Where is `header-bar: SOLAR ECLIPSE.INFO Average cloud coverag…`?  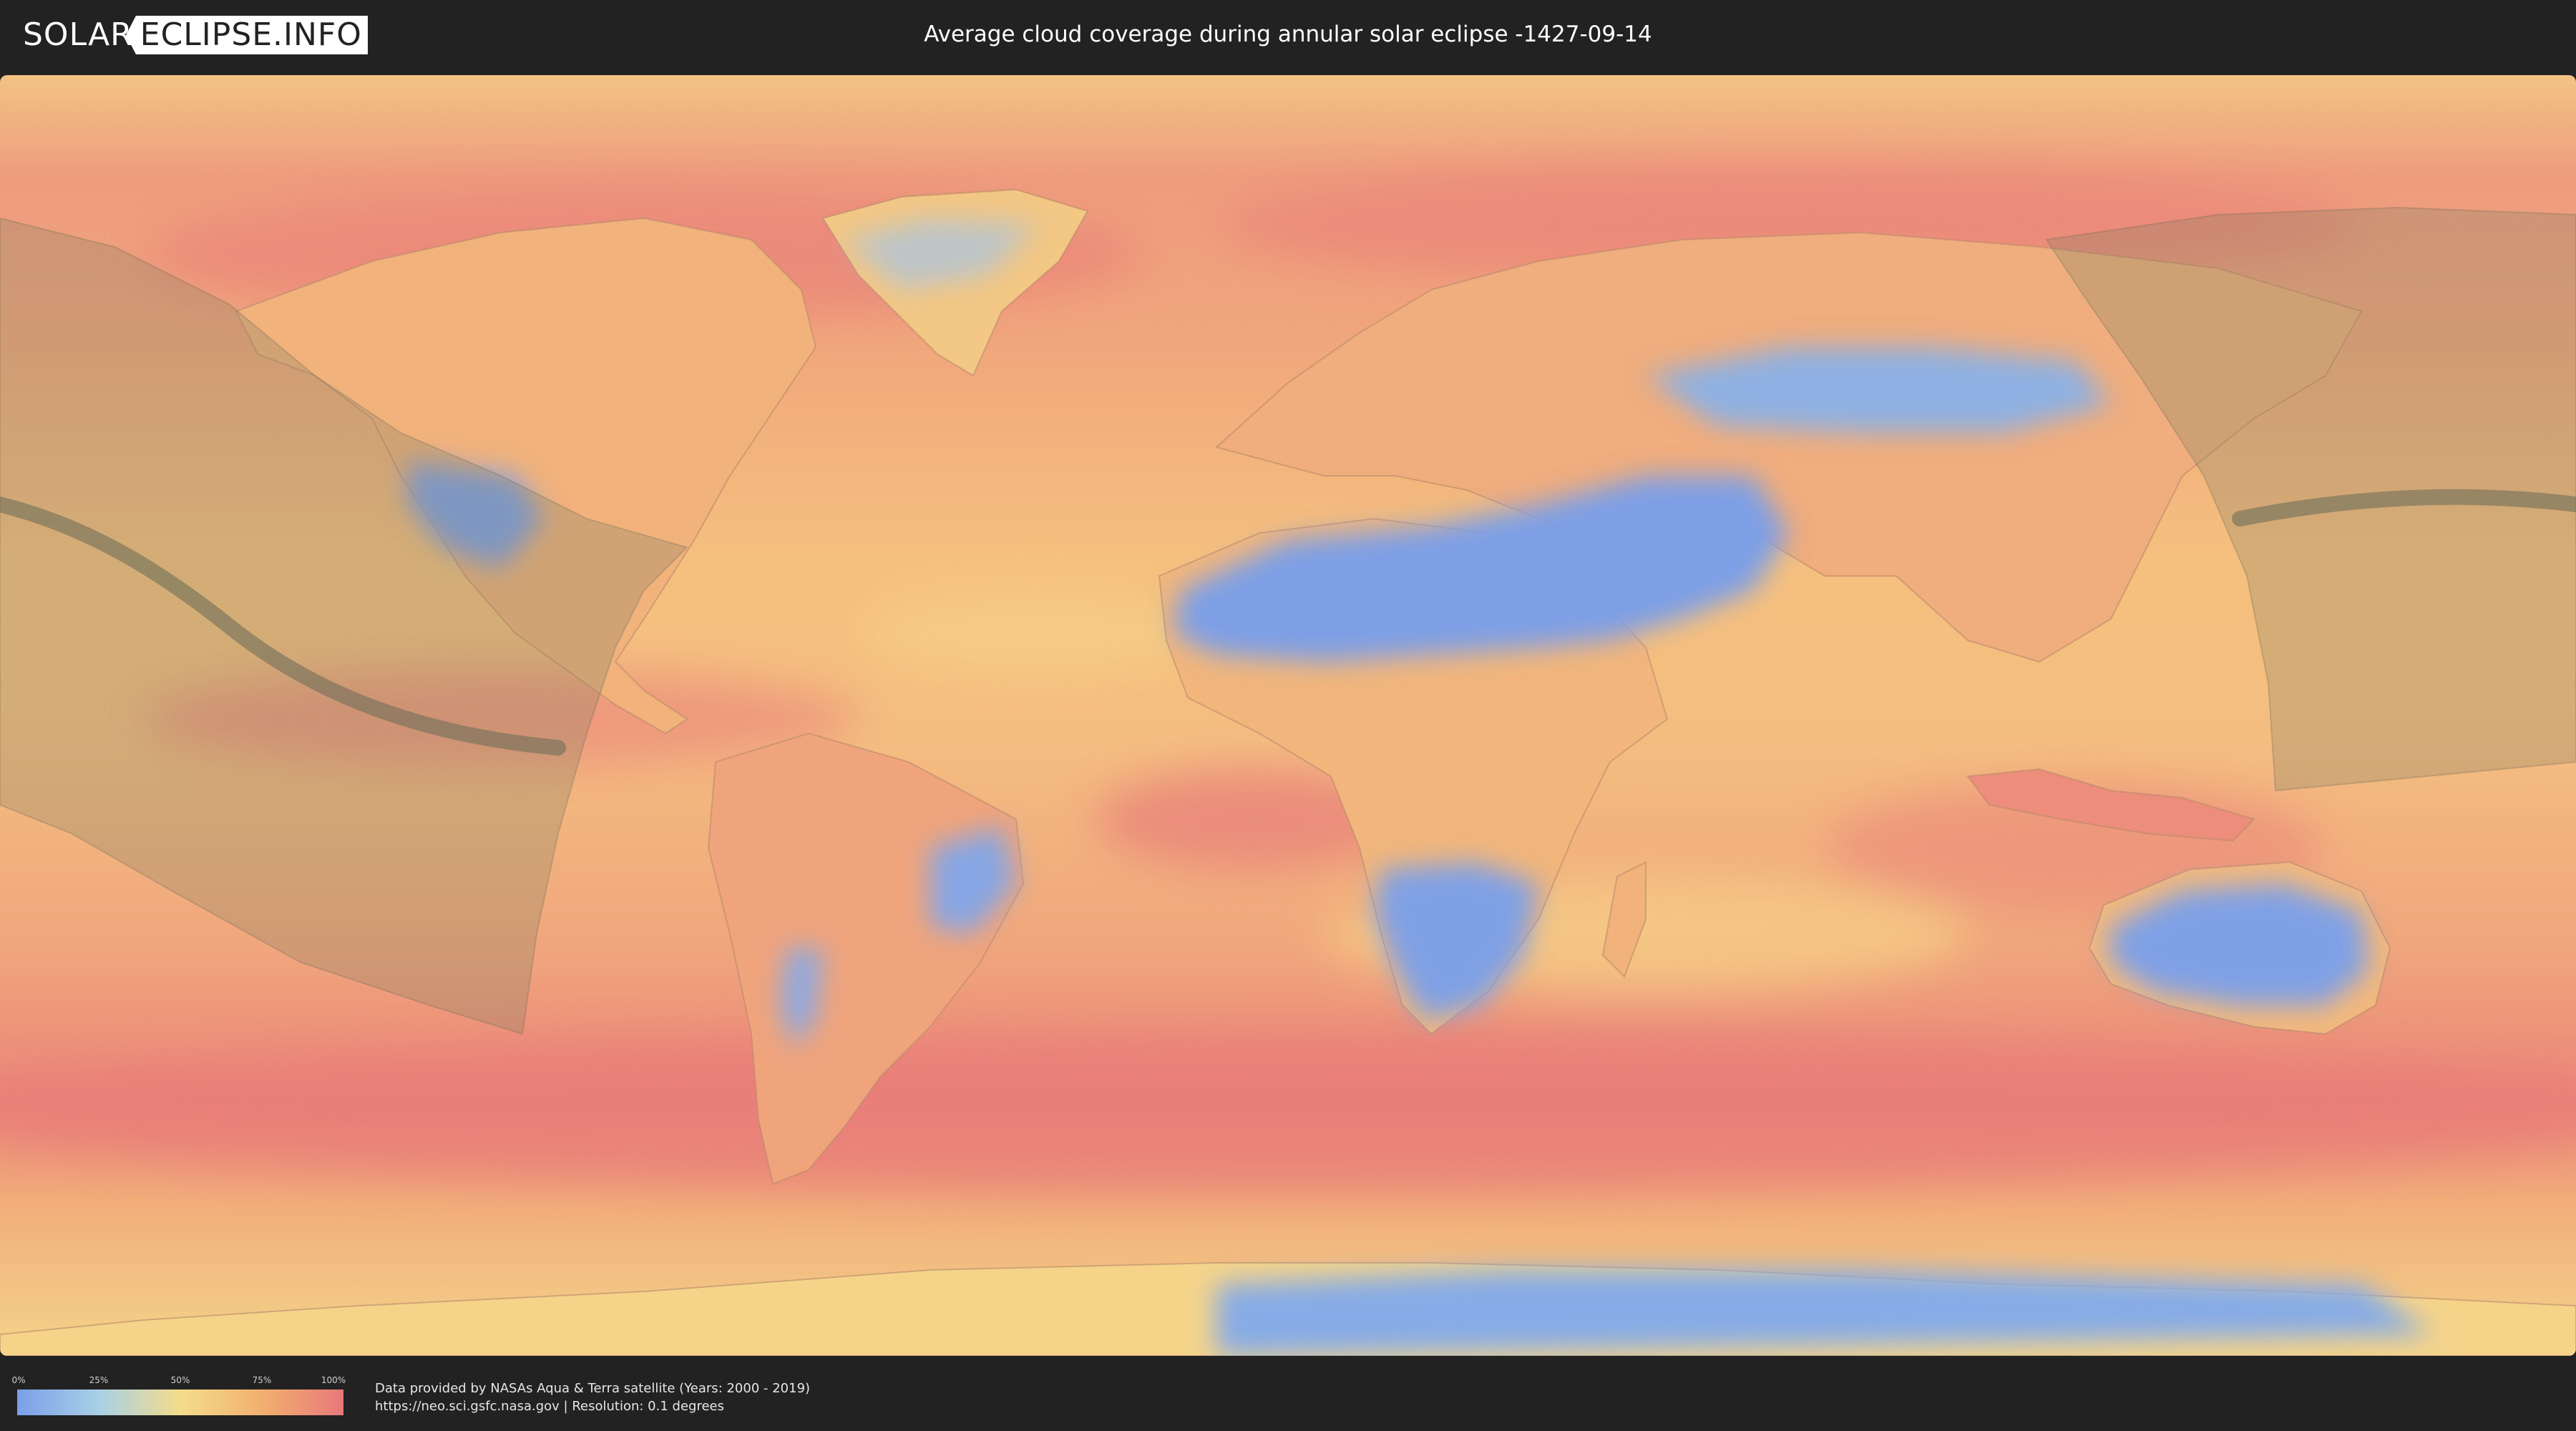 header-bar: SOLAR ECLIPSE.INFO Average cloud coverag… is located at coordinates (1288, 36).